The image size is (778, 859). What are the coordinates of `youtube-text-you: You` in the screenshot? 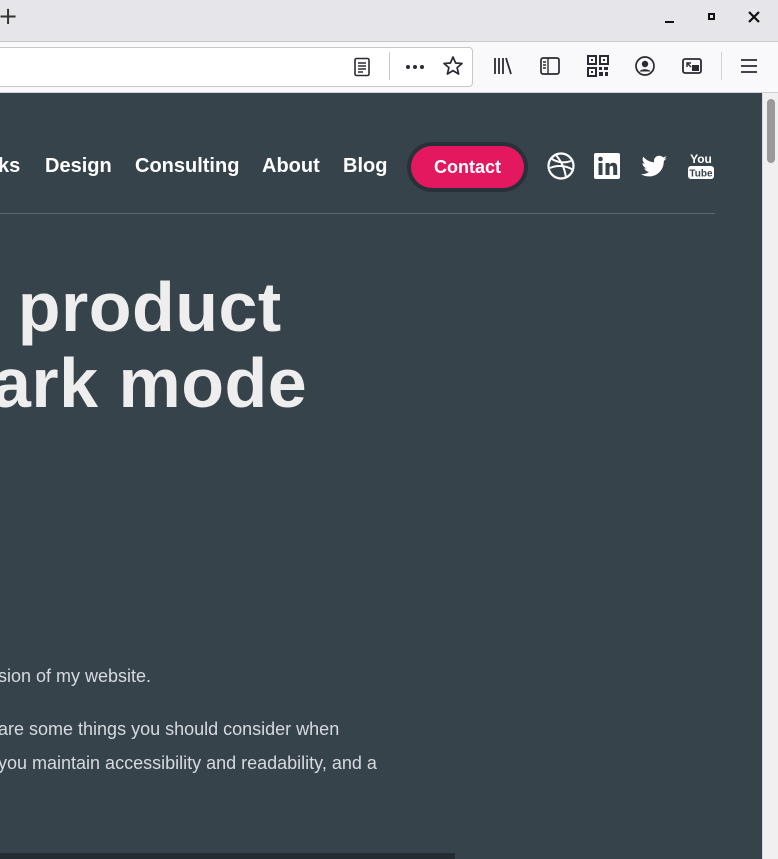 It's located at (701, 159).